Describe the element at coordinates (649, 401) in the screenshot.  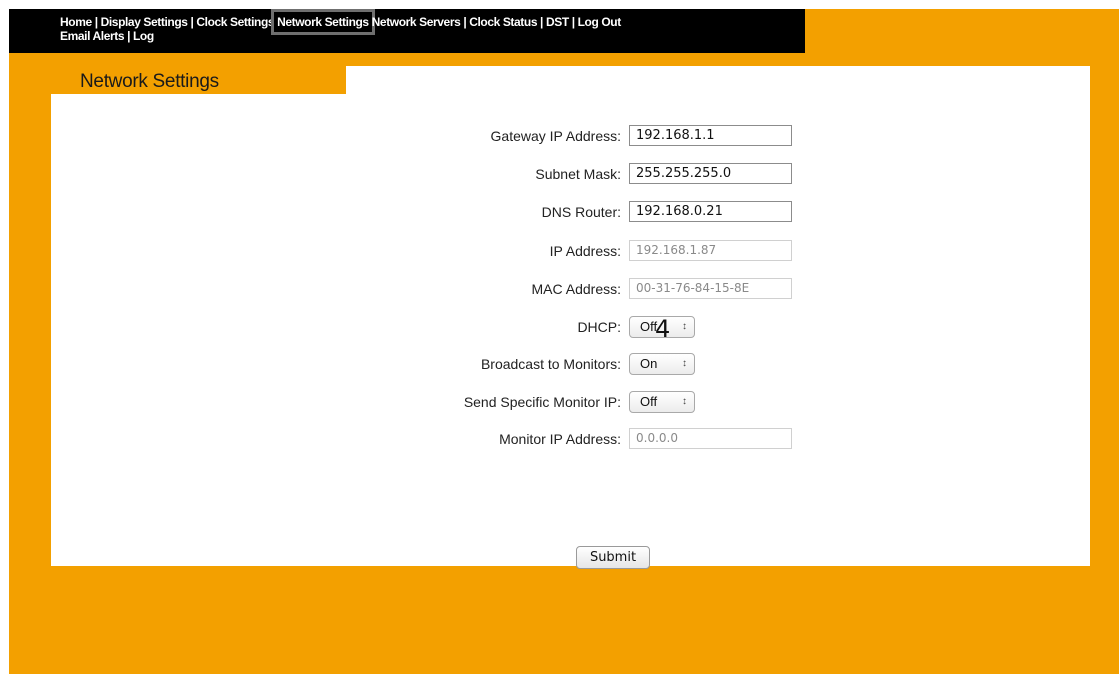
I see `send-specific-select-value: Off` at that location.